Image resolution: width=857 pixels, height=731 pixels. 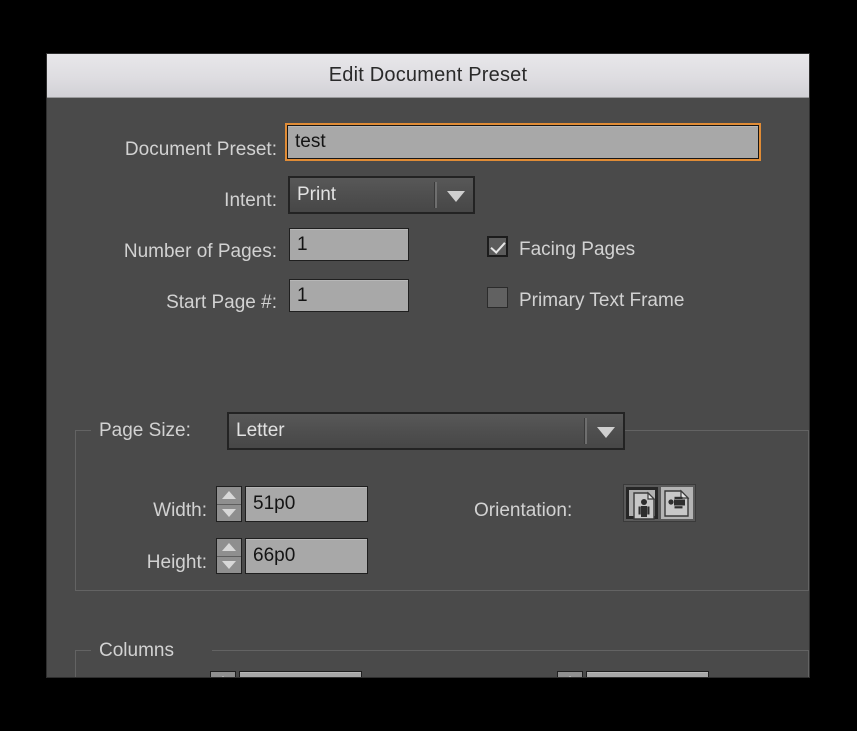 I want to click on width-input: 51p0, so click(x=306, y=504).